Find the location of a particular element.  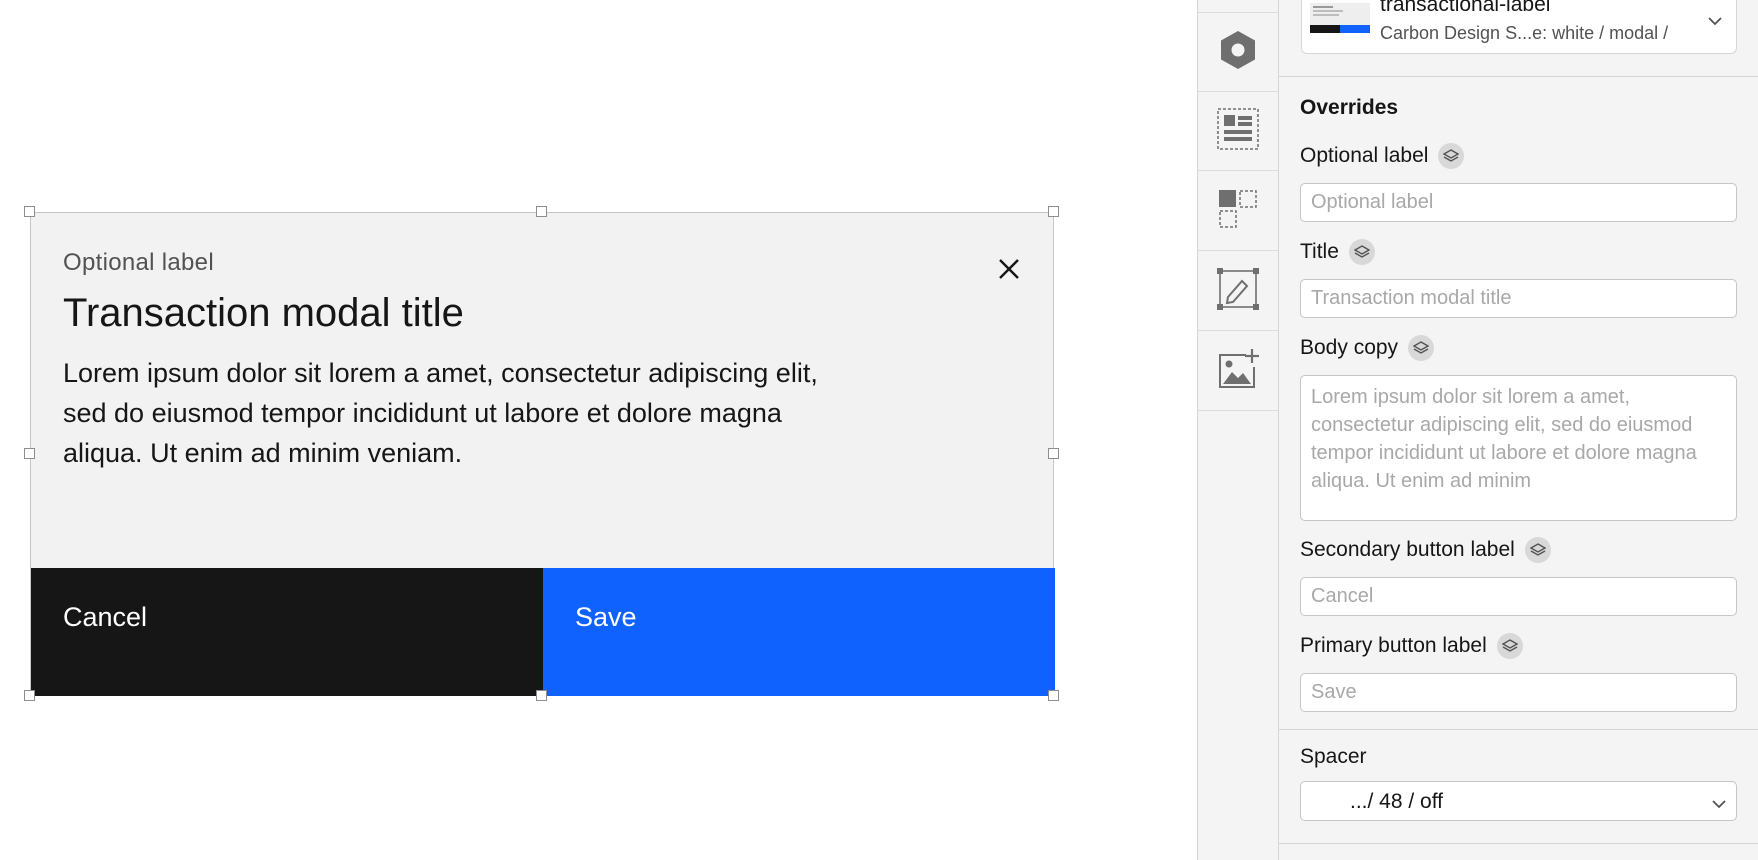

optional-label-field-label: Optional label is located at coordinates (1382, 156).